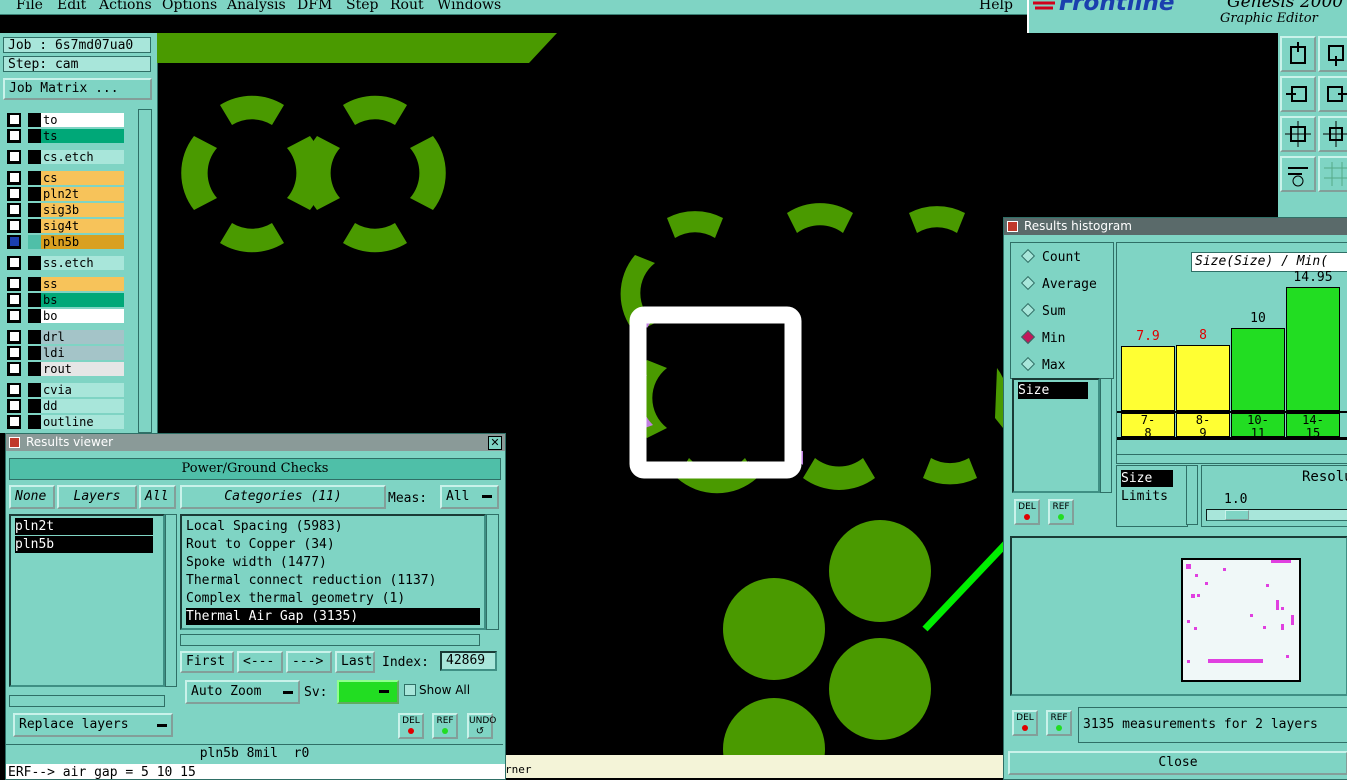 Image resolution: width=1347 pixels, height=780 pixels. I want to click on index-input: 42869, so click(468, 661).